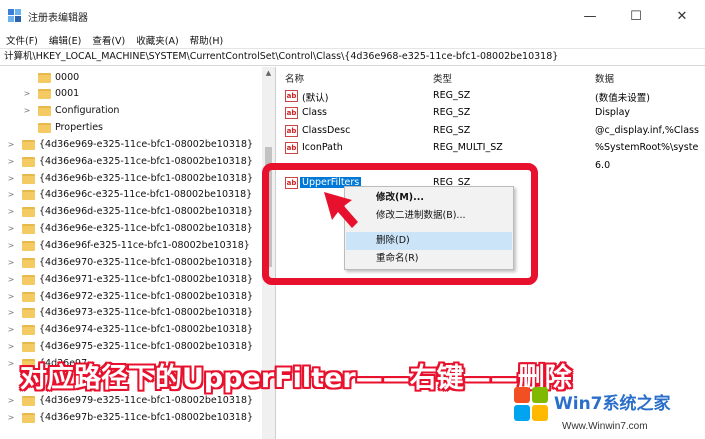 The width and height of the screenshot is (705, 439). I want to click on tree-item-key: > {4d36e971-e325-11ce-bfc1-08002be10318}, so click(129, 279).